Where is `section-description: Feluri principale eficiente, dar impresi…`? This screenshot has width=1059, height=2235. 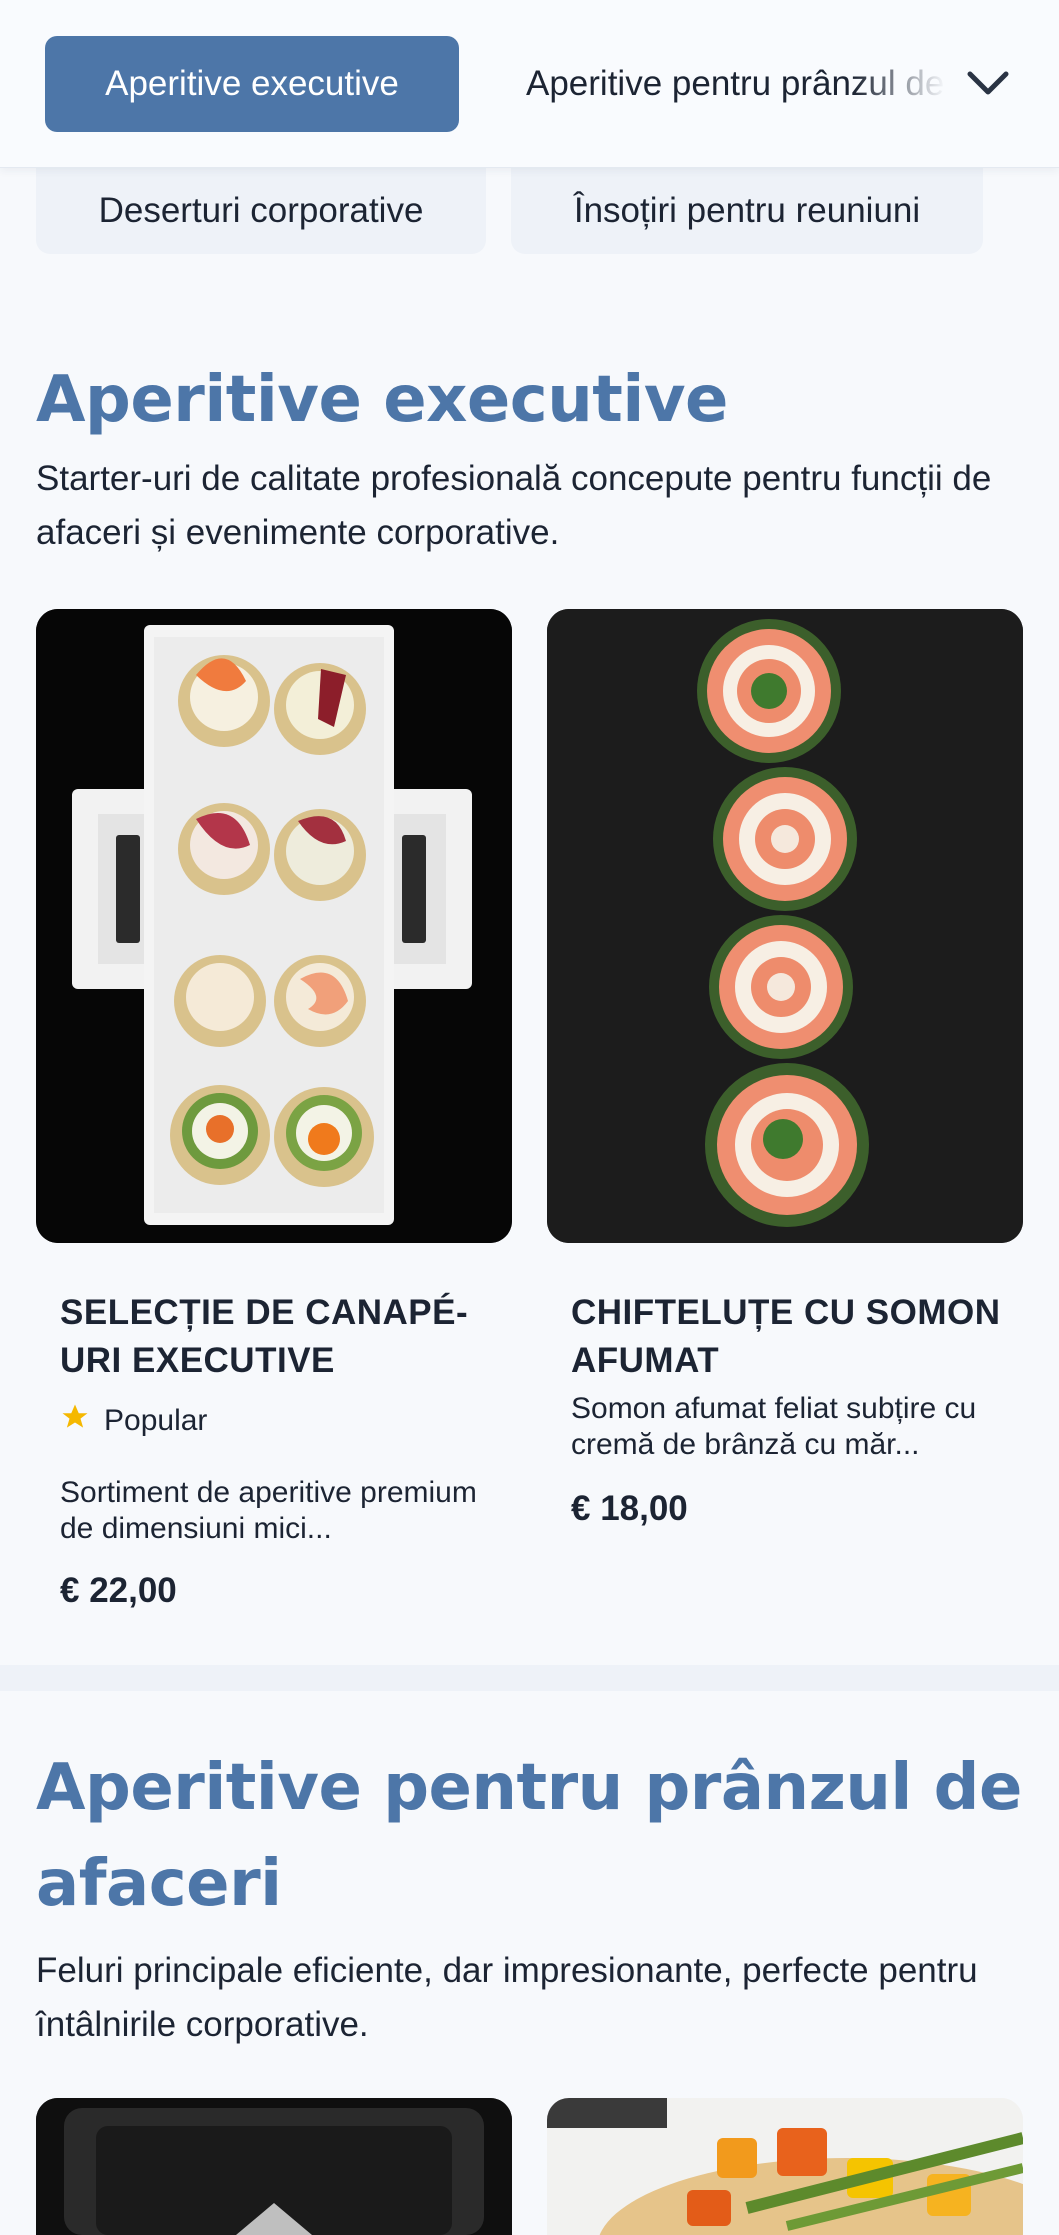
section-description: Feluri principale eficiente, dar impresi… is located at coordinates (507, 1997).